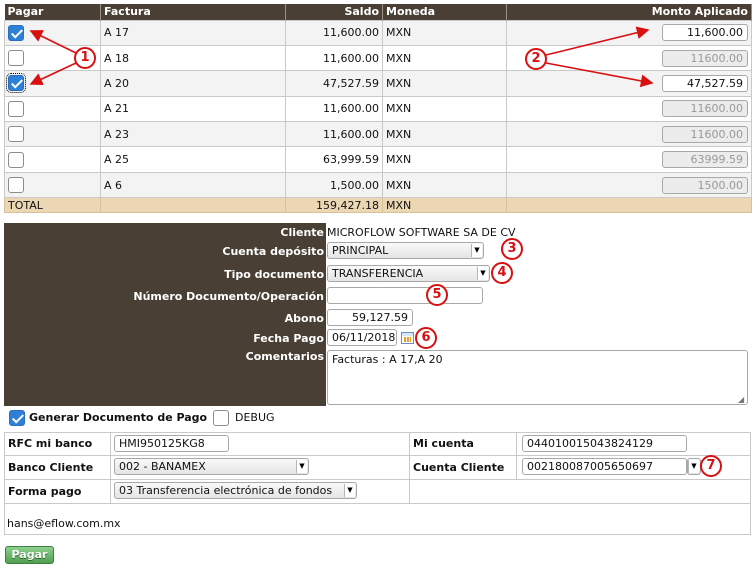 The height and width of the screenshot is (569, 754). I want to click on client-account-label: Cuenta Cliente, so click(459, 467).